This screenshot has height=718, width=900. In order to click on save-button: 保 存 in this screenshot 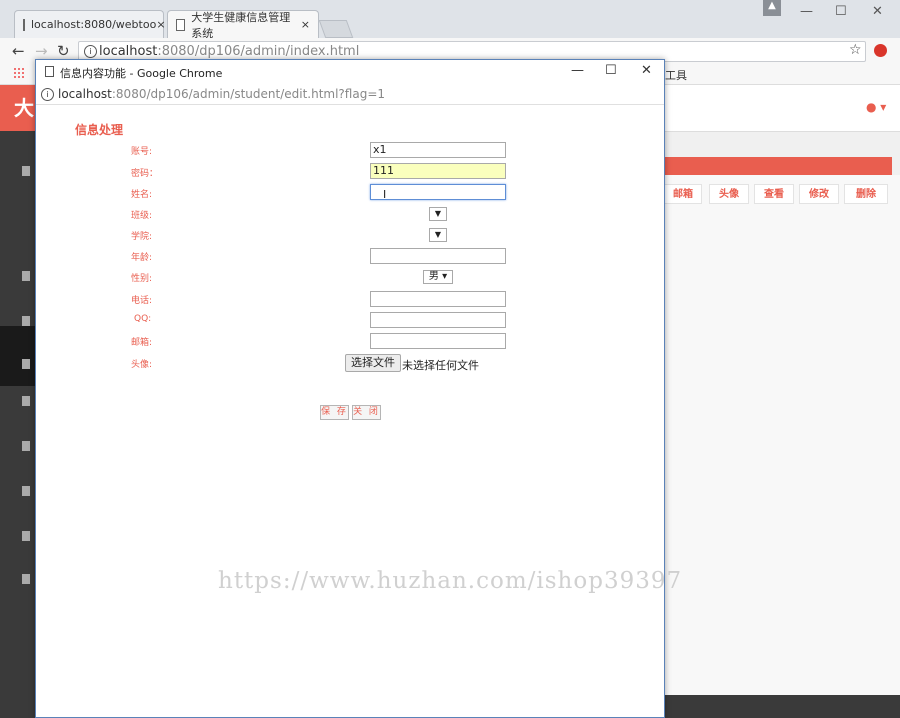, I will do `click(334, 412)`.